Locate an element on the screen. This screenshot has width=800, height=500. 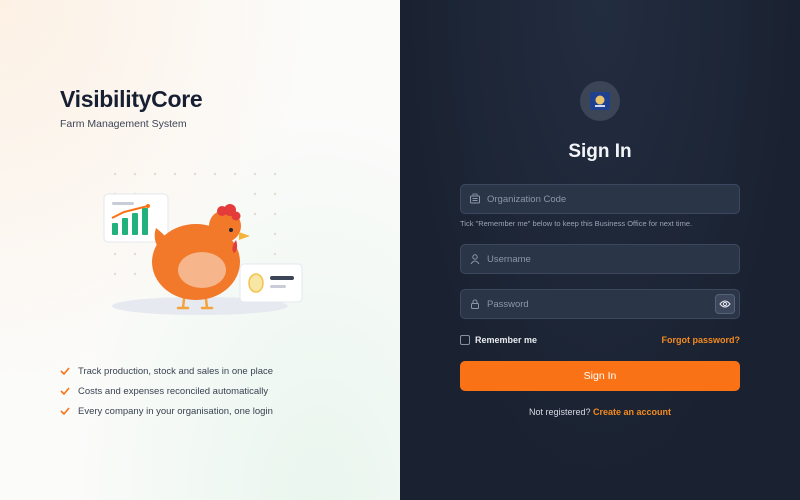
register-prompt-text: Not registered? is located at coordinates (559, 412).